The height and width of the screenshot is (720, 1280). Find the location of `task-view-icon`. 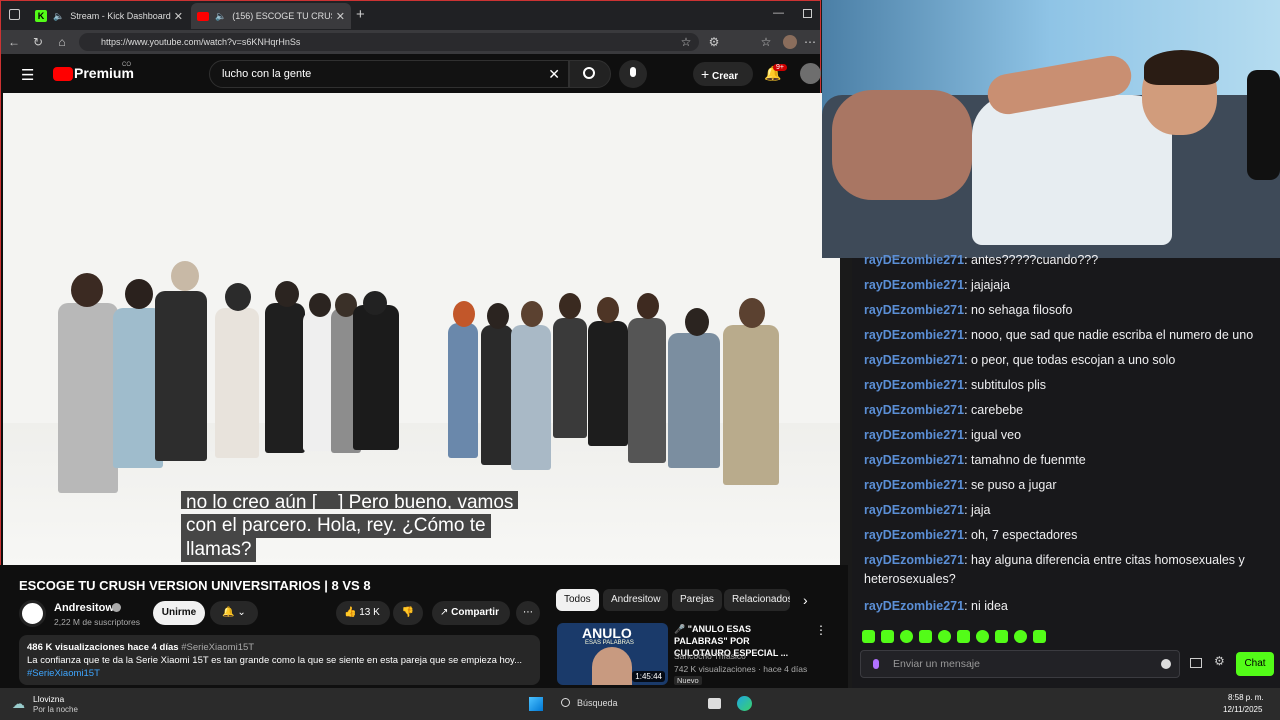

task-view-icon is located at coordinates (714, 703).